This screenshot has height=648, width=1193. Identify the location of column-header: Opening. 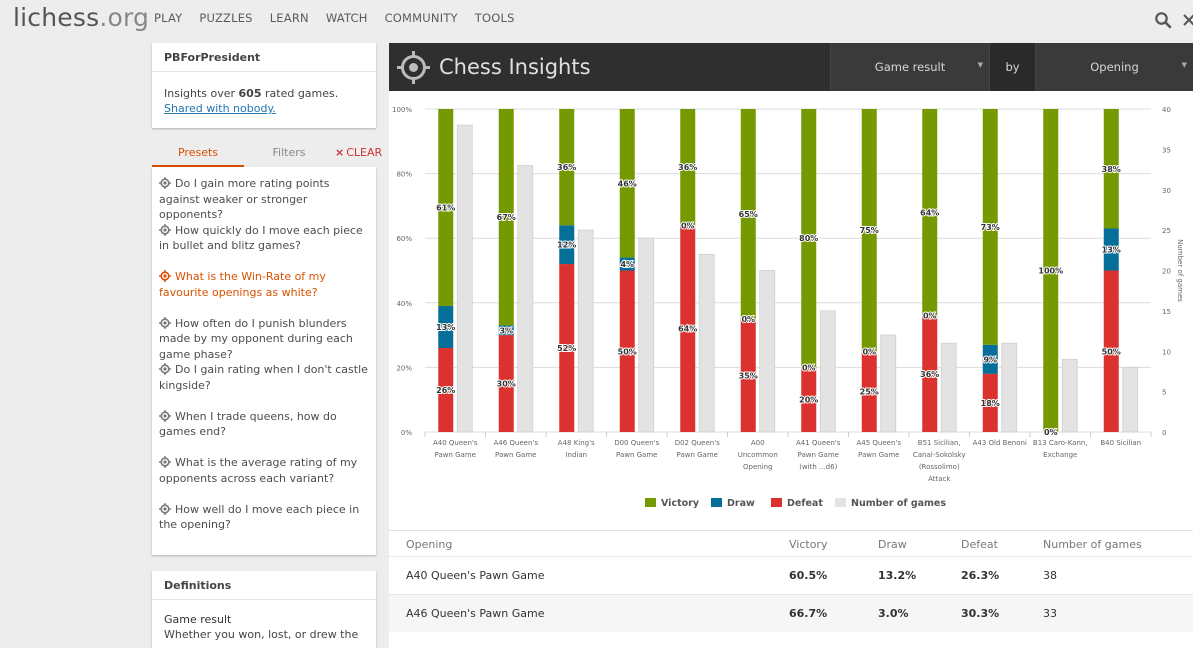
(429, 544).